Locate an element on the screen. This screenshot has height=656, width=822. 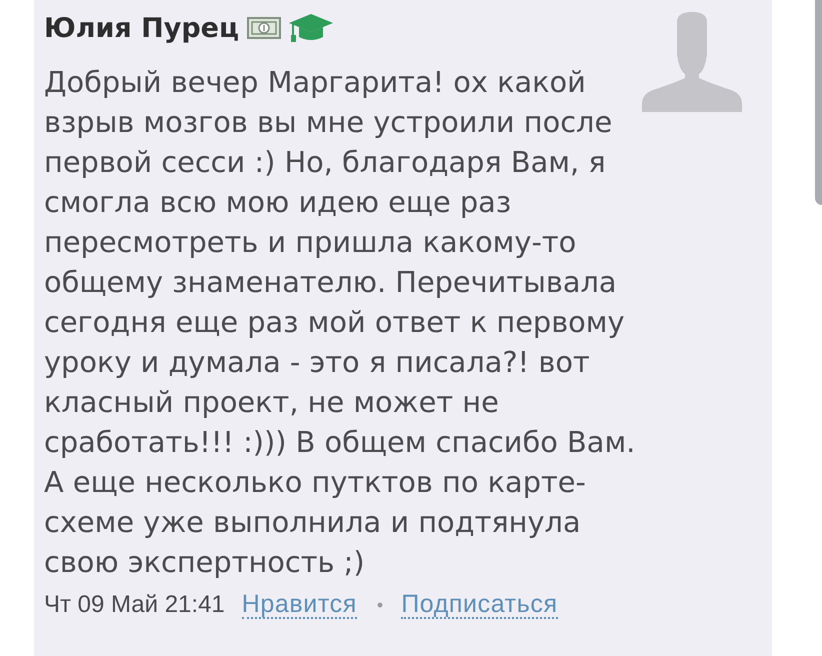
comment-date: Чт 09 Май 21:41 is located at coordinates (134, 605).